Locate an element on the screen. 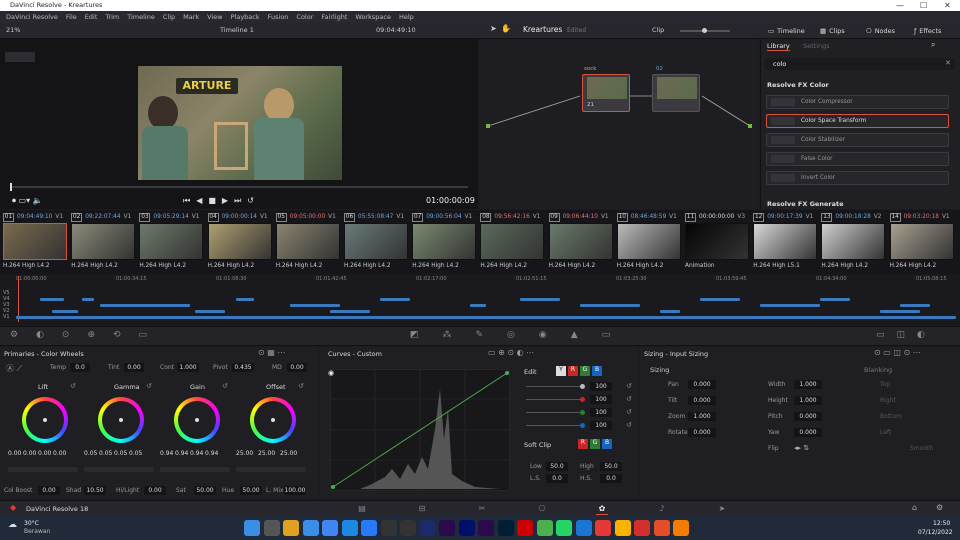 The height and width of the screenshot is (540, 960). search-icon: ⌕ is located at coordinates (933, 45).